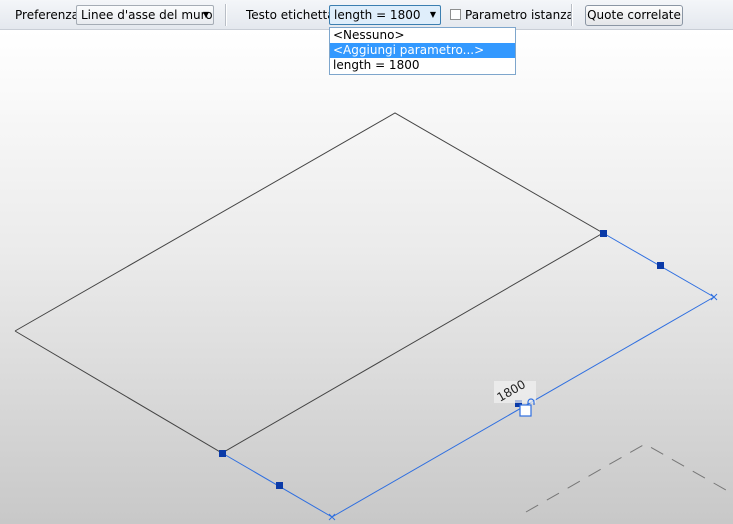 Image resolution: width=733 pixels, height=524 pixels. I want to click on preference-label: Preferenza:, so click(49, 15).